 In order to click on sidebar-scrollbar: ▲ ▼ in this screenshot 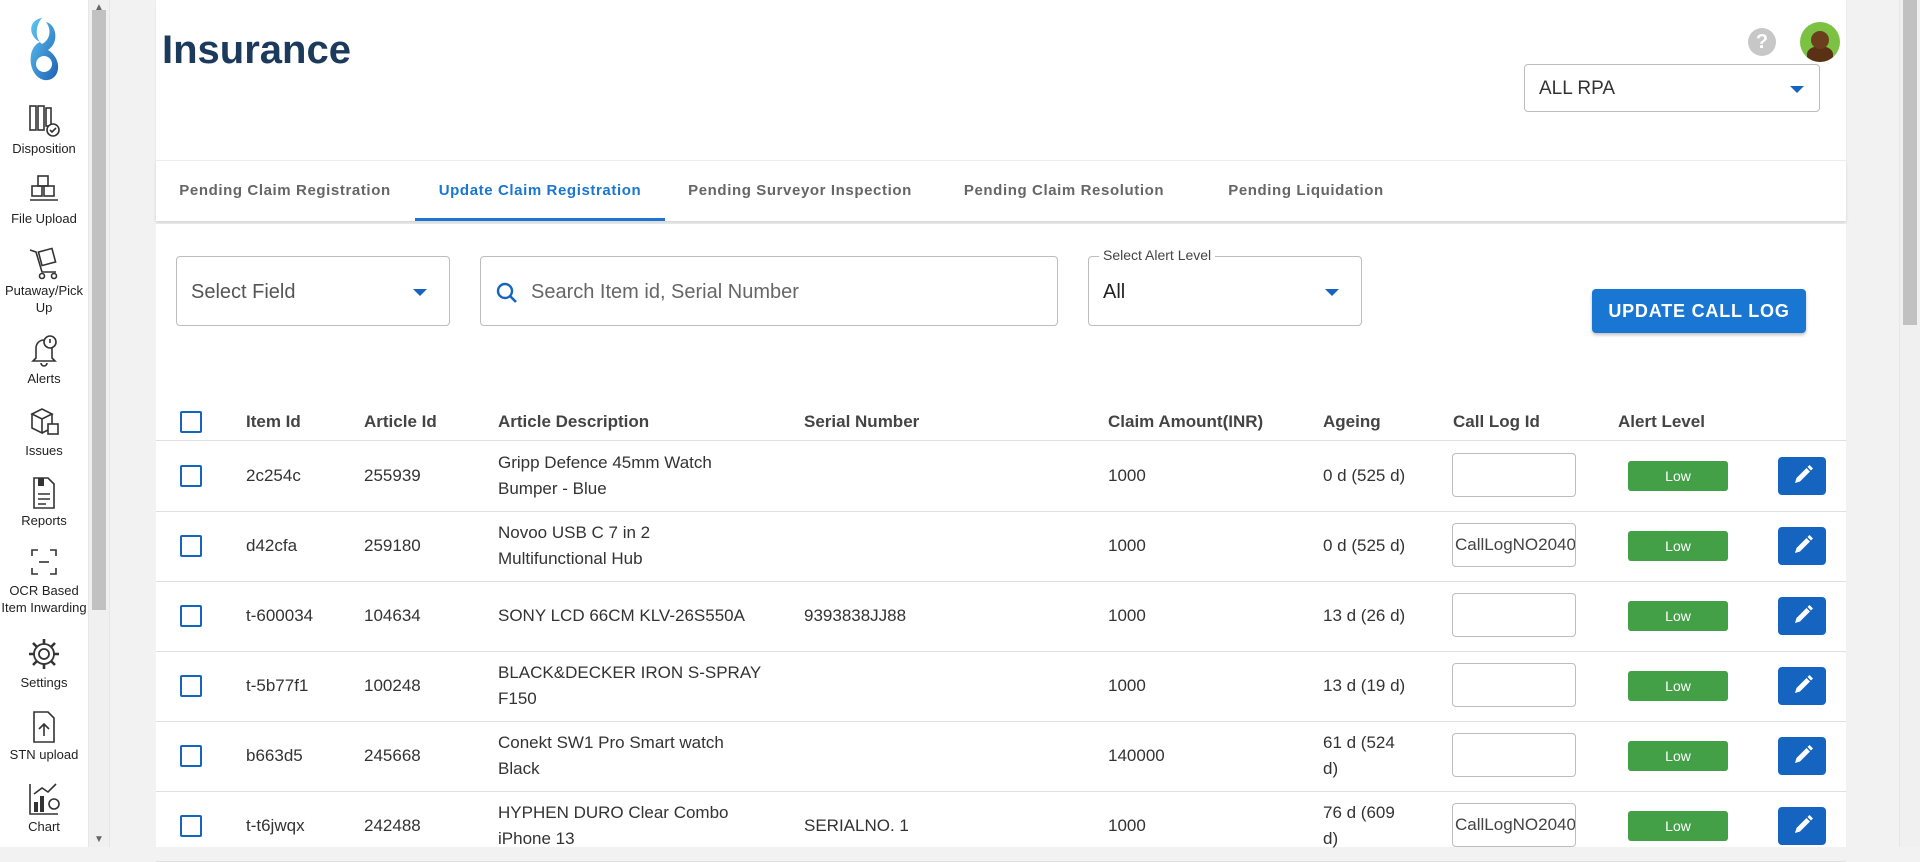, I will do `click(99, 423)`.